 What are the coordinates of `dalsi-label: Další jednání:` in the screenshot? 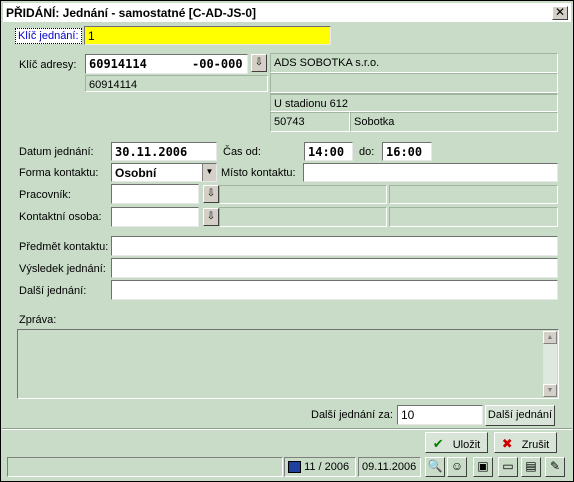 It's located at (53, 291).